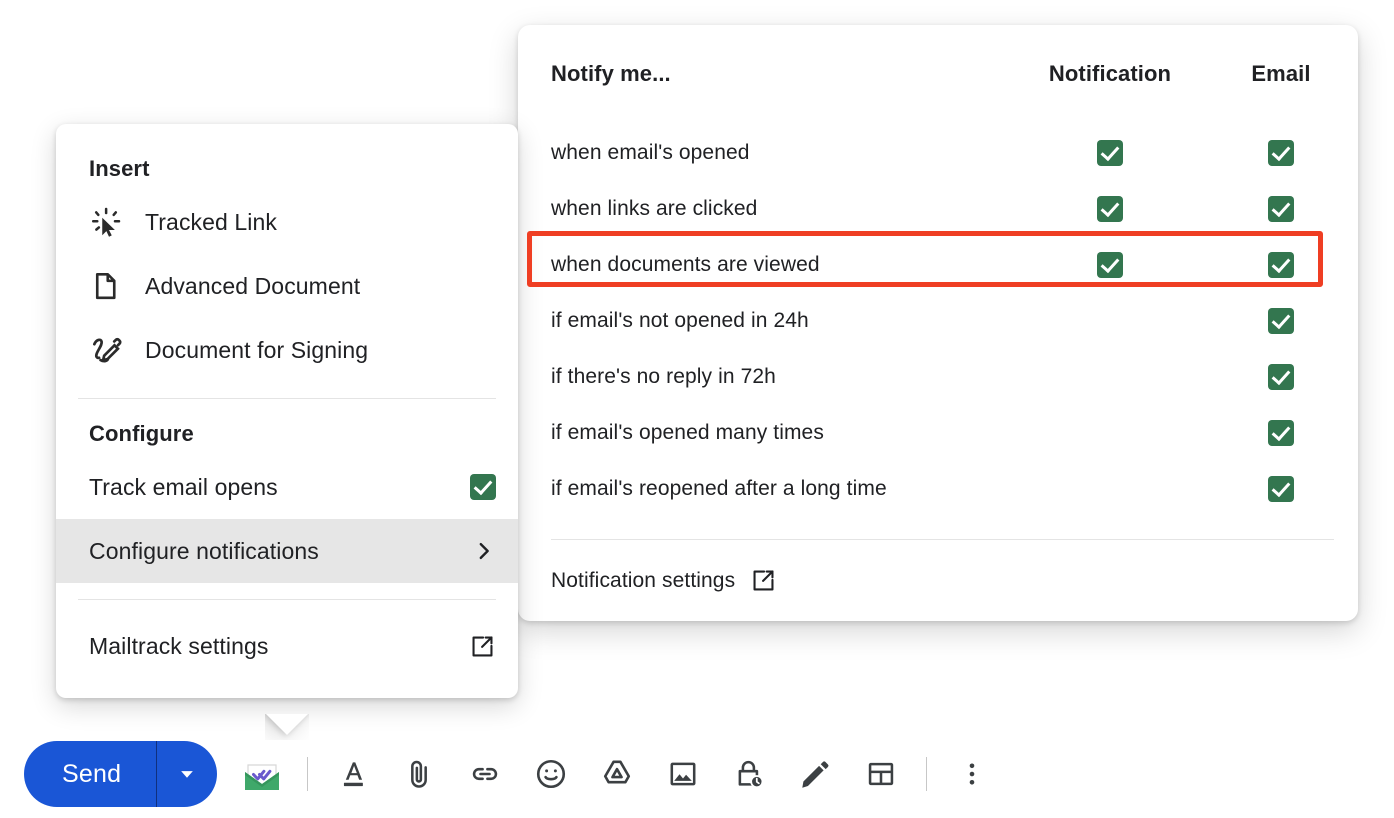  Describe the element at coordinates (617, 774) in the screenshot. I see `google-drive-icon` at that location.